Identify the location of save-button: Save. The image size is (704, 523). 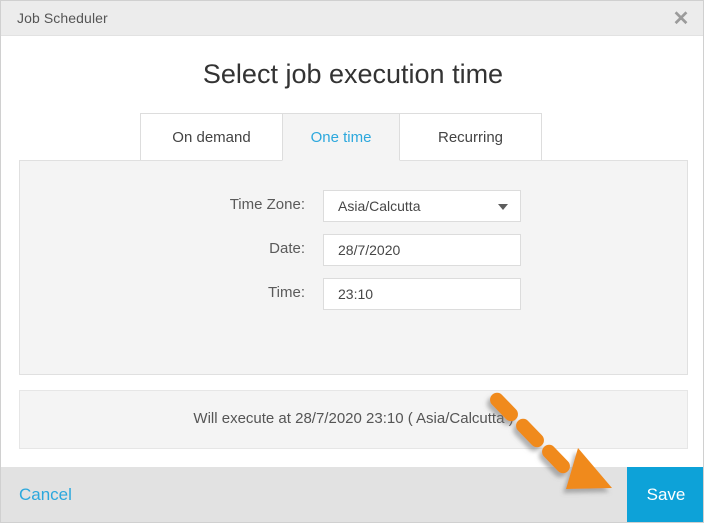
(665, 494).